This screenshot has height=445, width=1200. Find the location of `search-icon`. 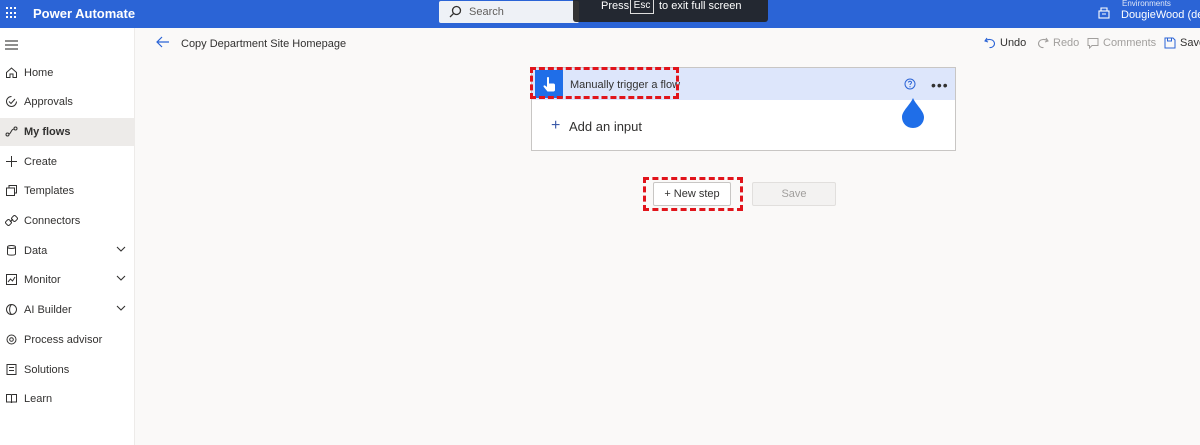

search-icon is located at coordinates (455, 11).